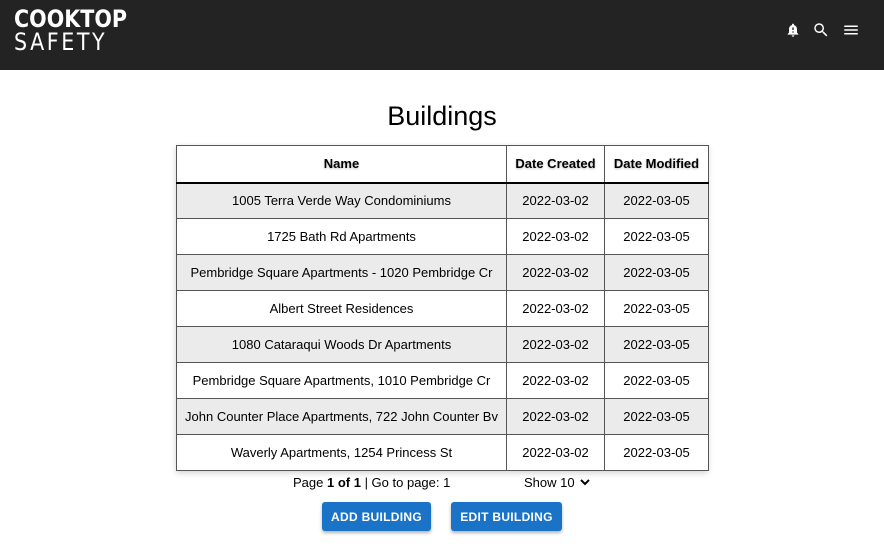  Describe the element at coordinates (506, 516) in the screenshot. I see `edit-building-button: EDIT BUILDING` at that location.